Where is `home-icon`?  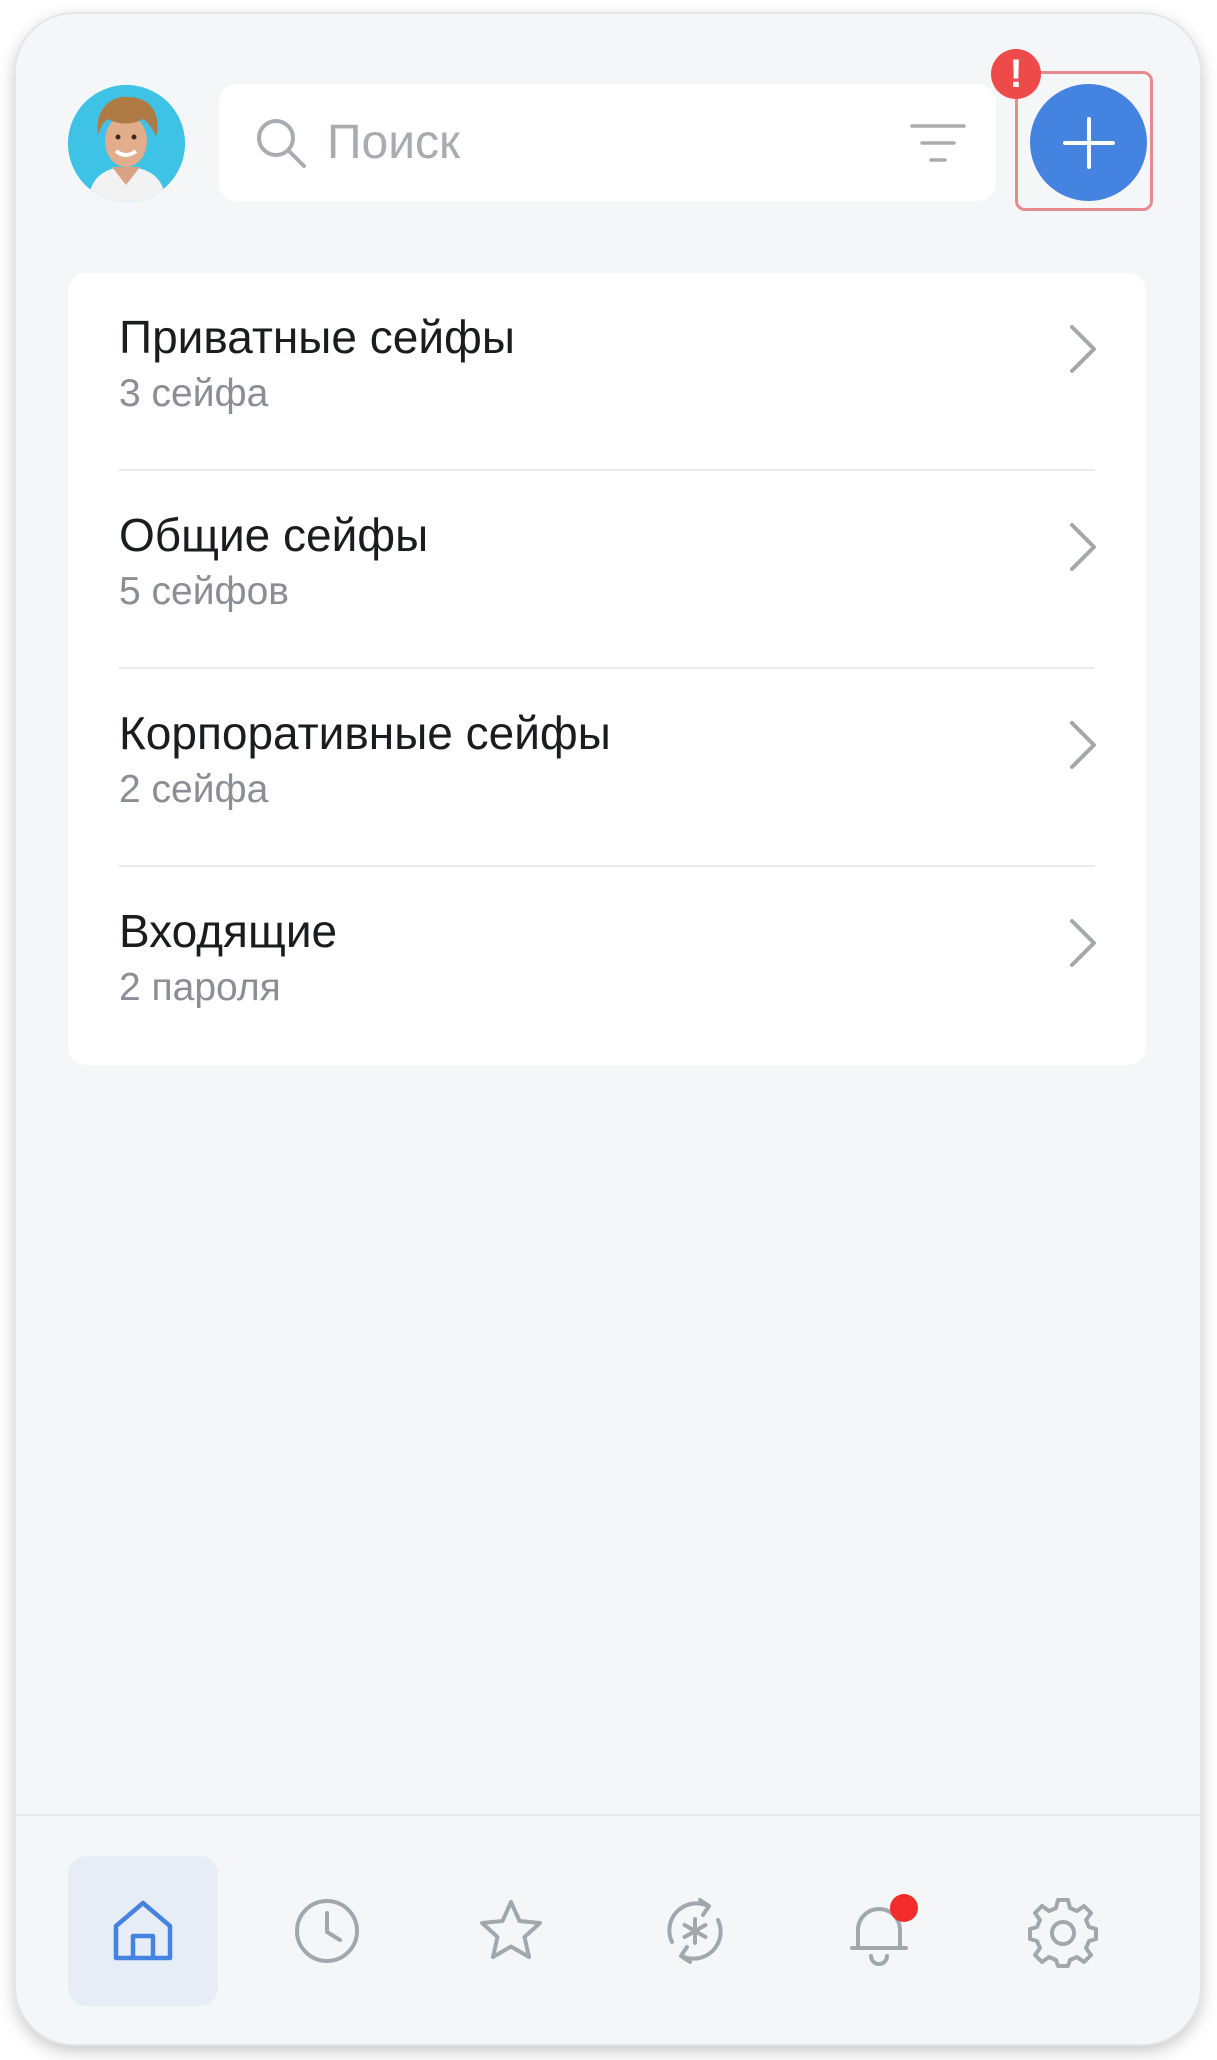
home-icon is located at coordinates (143, 1930).